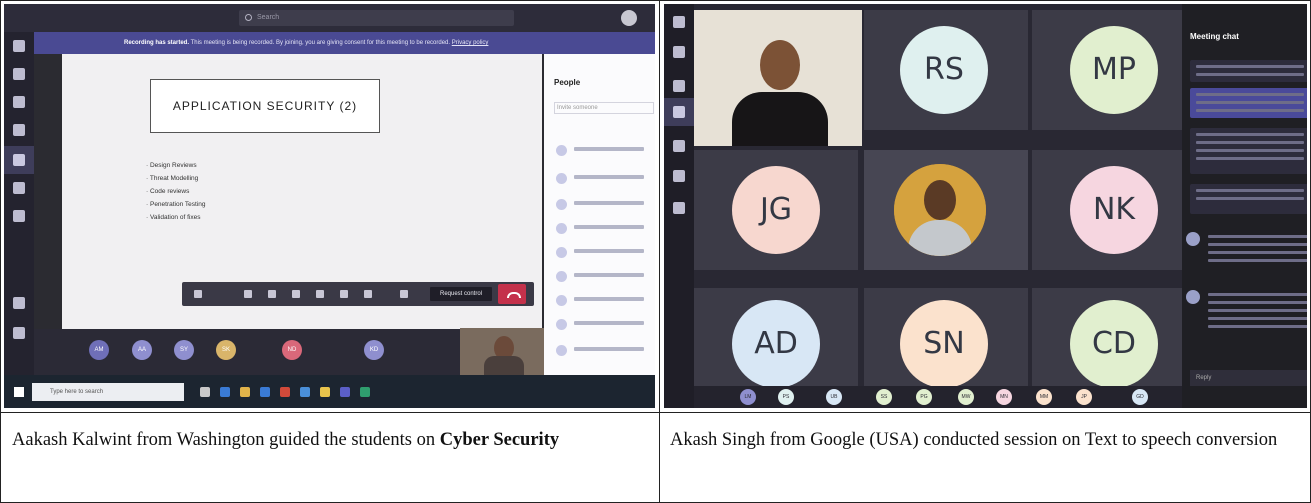 This screenshot has width=1311, height=503. Describe the element at coordinates (470, 43) in the screenshot. I see `privacy-policy-link: Privacy policy` at that location.